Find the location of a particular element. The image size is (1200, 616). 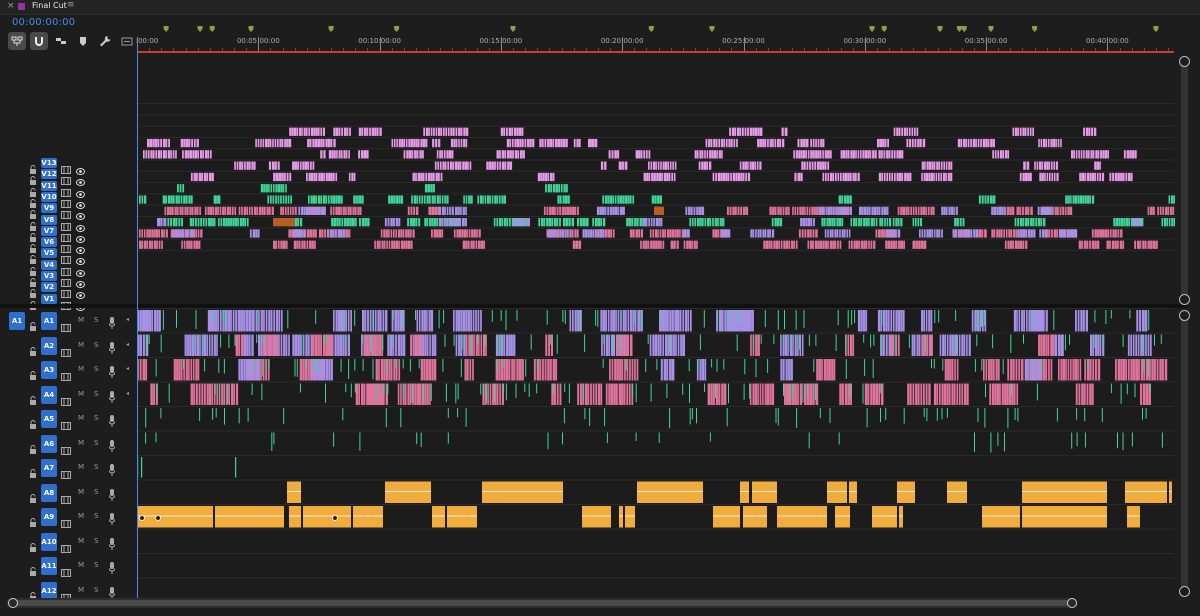

track-lock-toggle is located at coordinates (33, 495).